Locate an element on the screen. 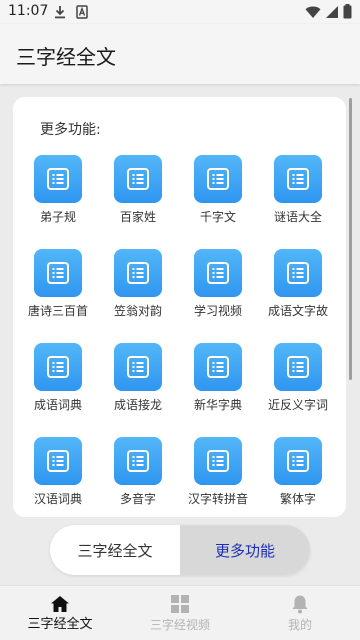 This screenshot has height=640, width=360. bell-icon is located at coordinates (300, 604).